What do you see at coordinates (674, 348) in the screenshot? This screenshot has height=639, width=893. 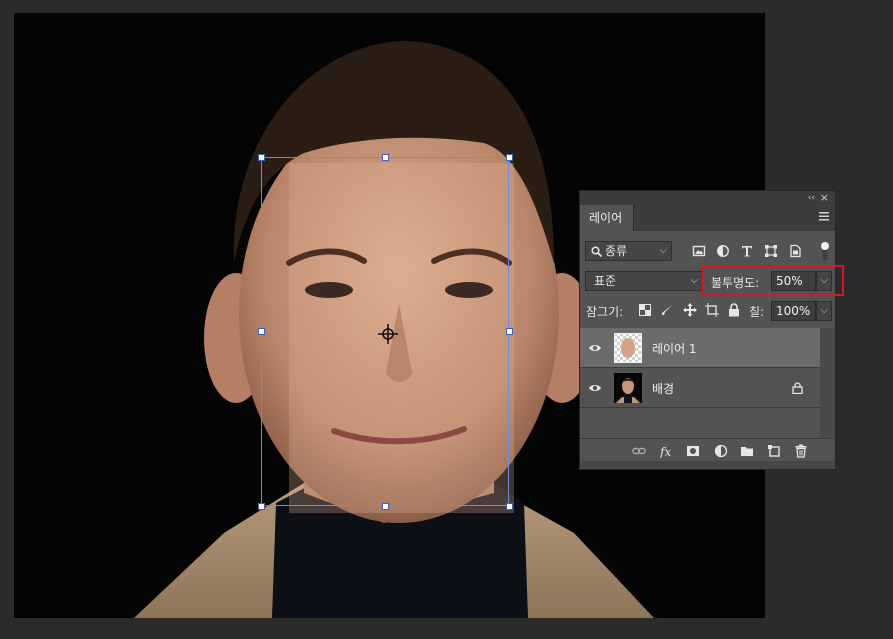 I see `layer-name: 레이어 1` at bounding box center [674, 348].